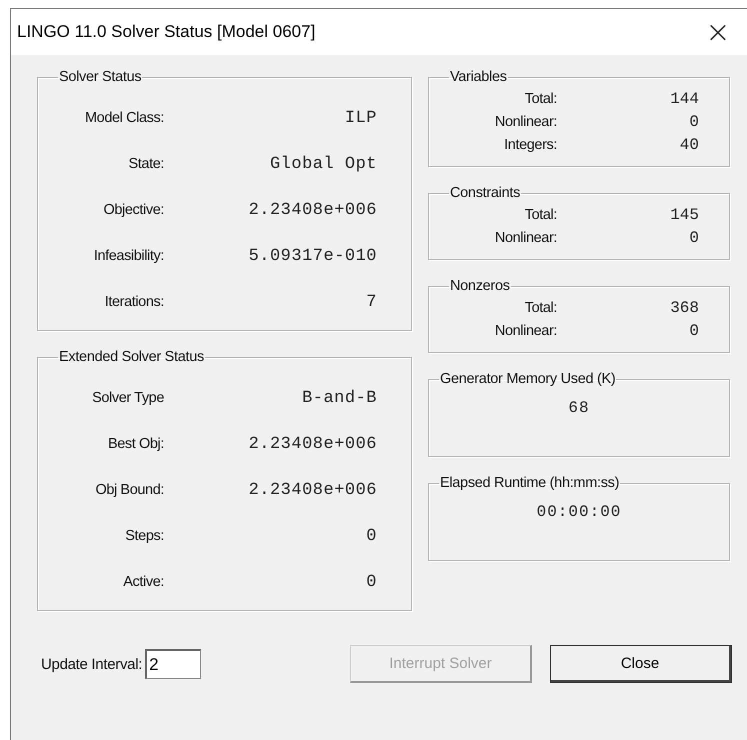 The width and height of the screenshot is (747, 740). Describe the element at coordinates (135, 444) in the screenshot. I see `field-label: Best Obj:` at that location.